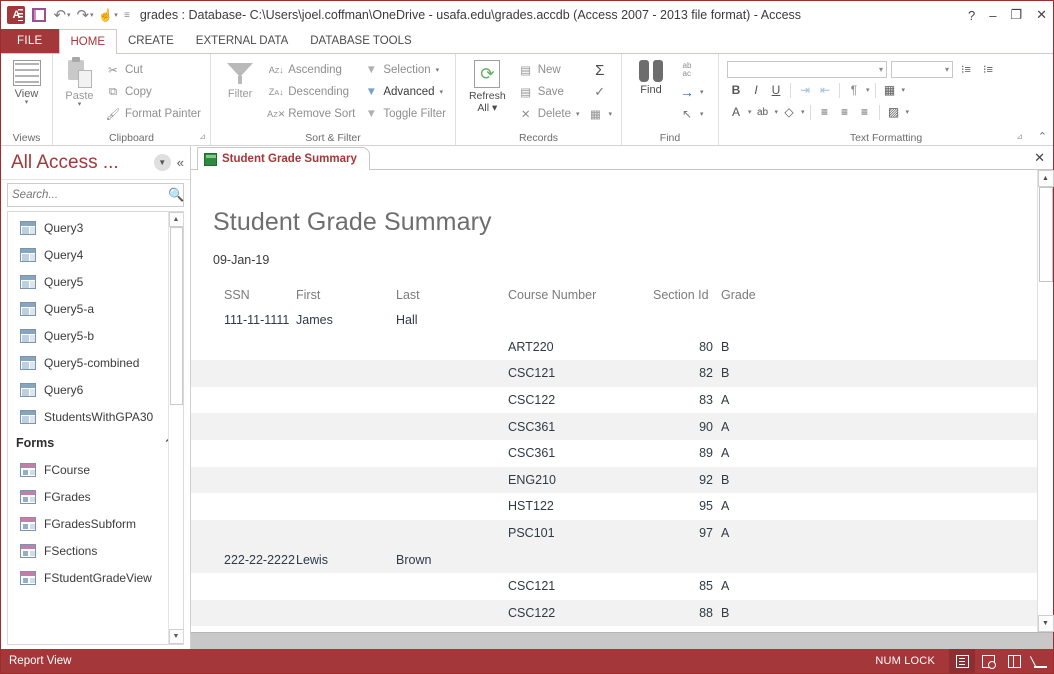 The image size is (1054, 674). What do you see at coordinates (153, 70) in the screenshot?
I see `cut-button: ✂ Cut` at bounding box center [153, 70].